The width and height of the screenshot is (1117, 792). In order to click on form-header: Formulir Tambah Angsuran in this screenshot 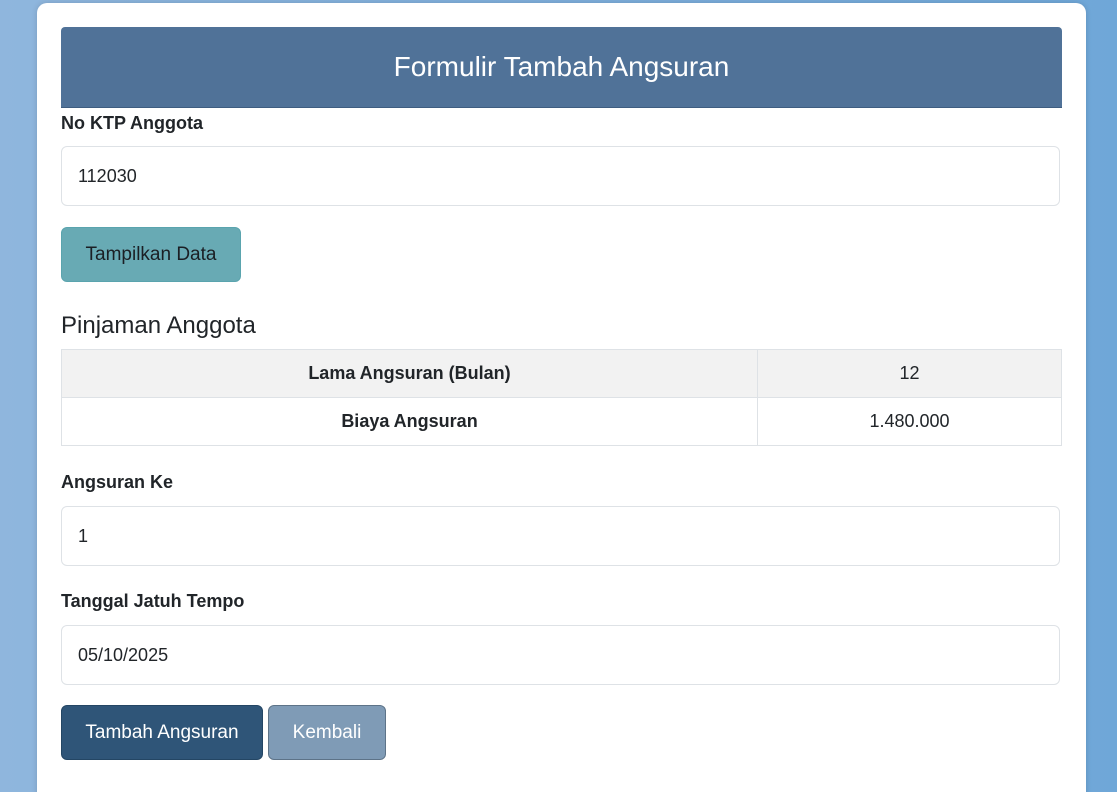, I will do `click(561, 67)`.